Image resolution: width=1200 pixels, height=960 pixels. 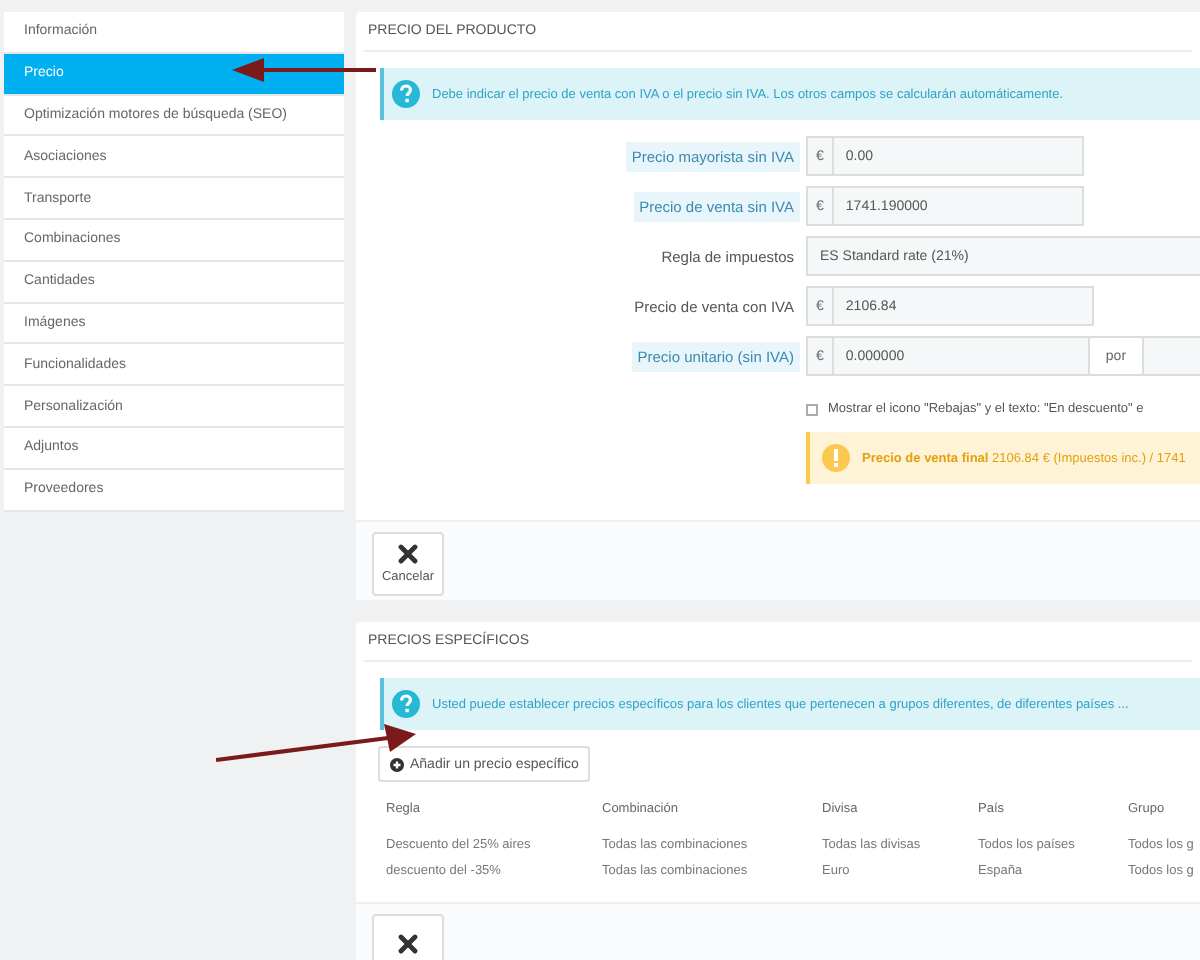 I want to click on plus-circle-icon, so click(x=397, y=764).